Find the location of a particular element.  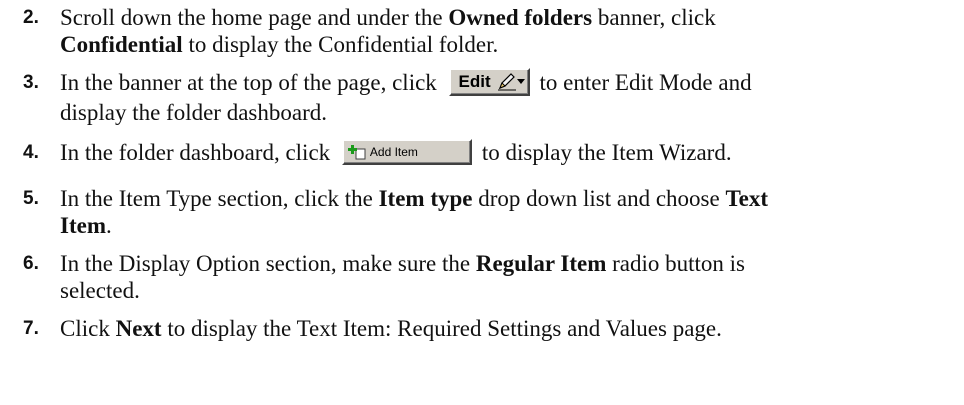

chevron-down-icon is located at coordinates (520, 81).